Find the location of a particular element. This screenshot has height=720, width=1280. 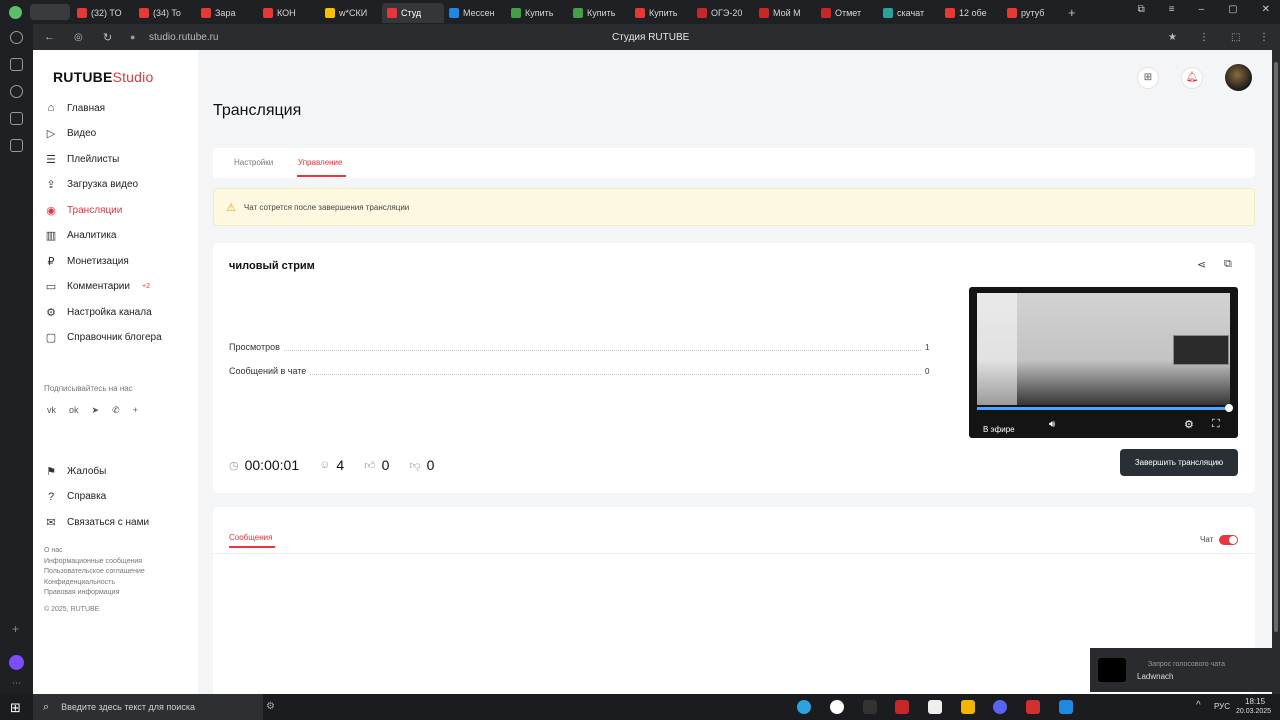

sidebar-bottom-item: ? Справка is located at coordinates (75, 497).